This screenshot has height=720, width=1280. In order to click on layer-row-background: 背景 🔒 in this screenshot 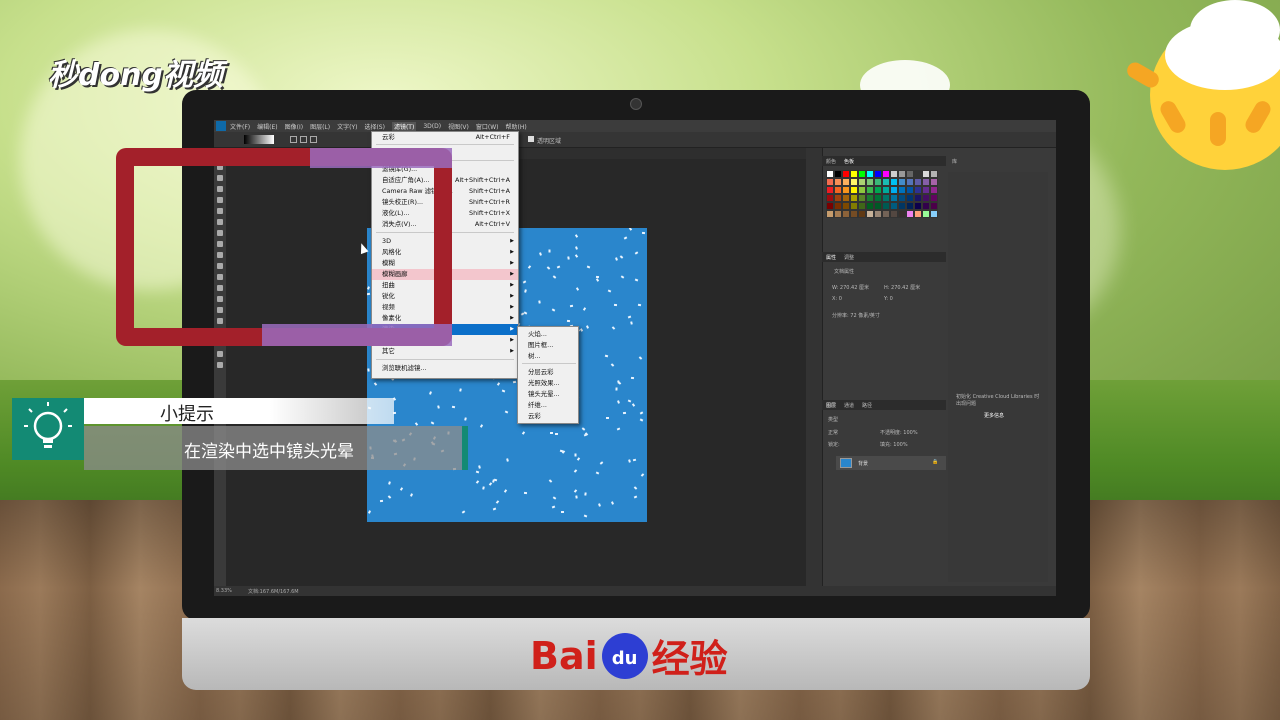, I will do `click(891, 463)`.